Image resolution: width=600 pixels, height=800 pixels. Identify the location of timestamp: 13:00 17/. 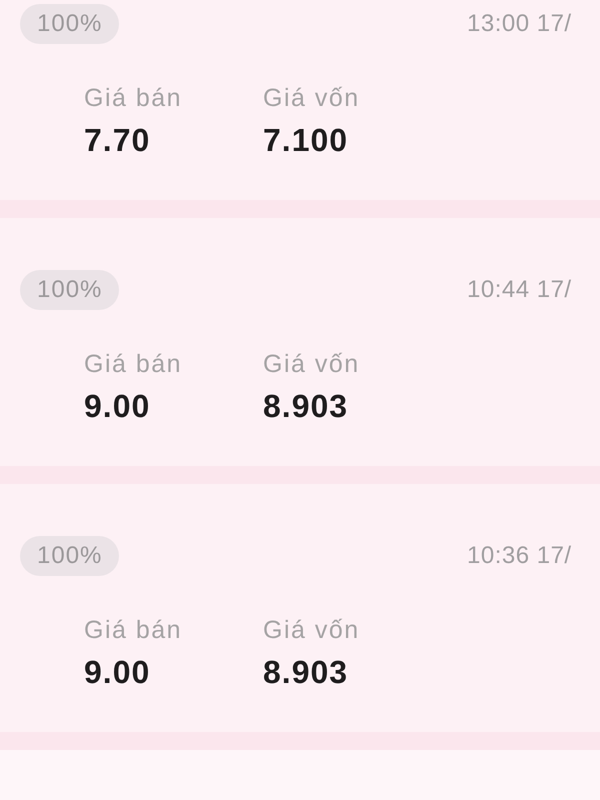
(520, 24).